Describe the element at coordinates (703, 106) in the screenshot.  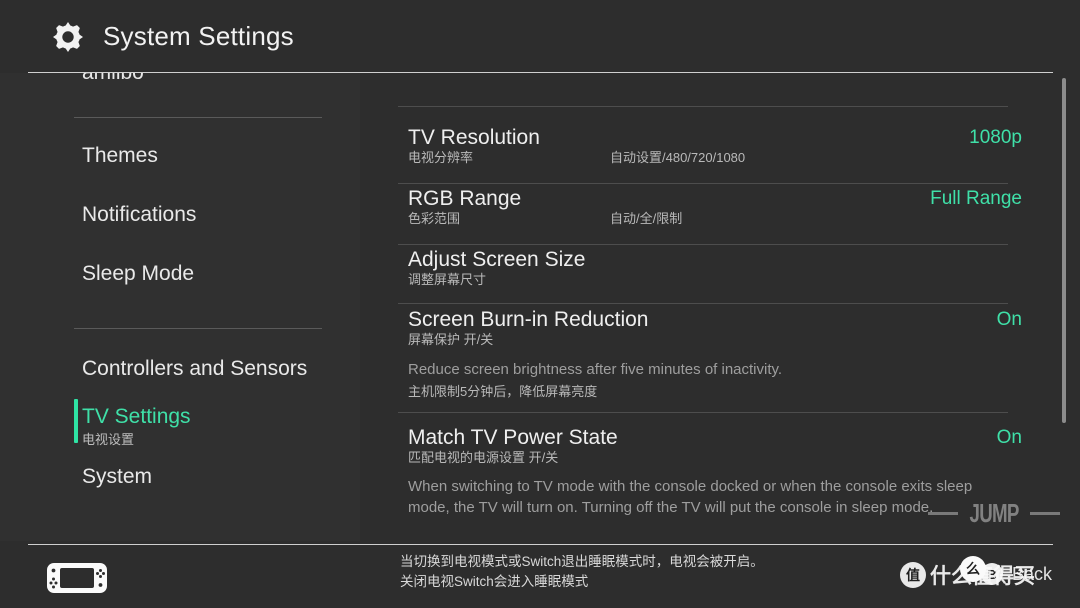
I see `row-divider-top` at that location.